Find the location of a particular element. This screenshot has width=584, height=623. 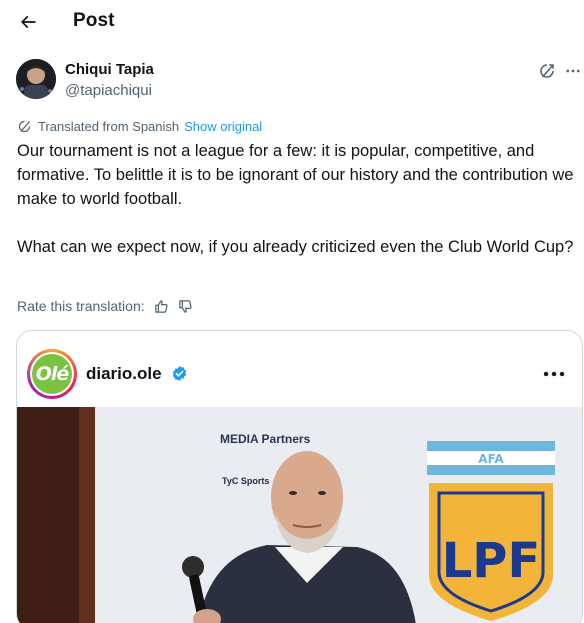

author-handle: @tapiachiqui is located at coordinates (108, 90).